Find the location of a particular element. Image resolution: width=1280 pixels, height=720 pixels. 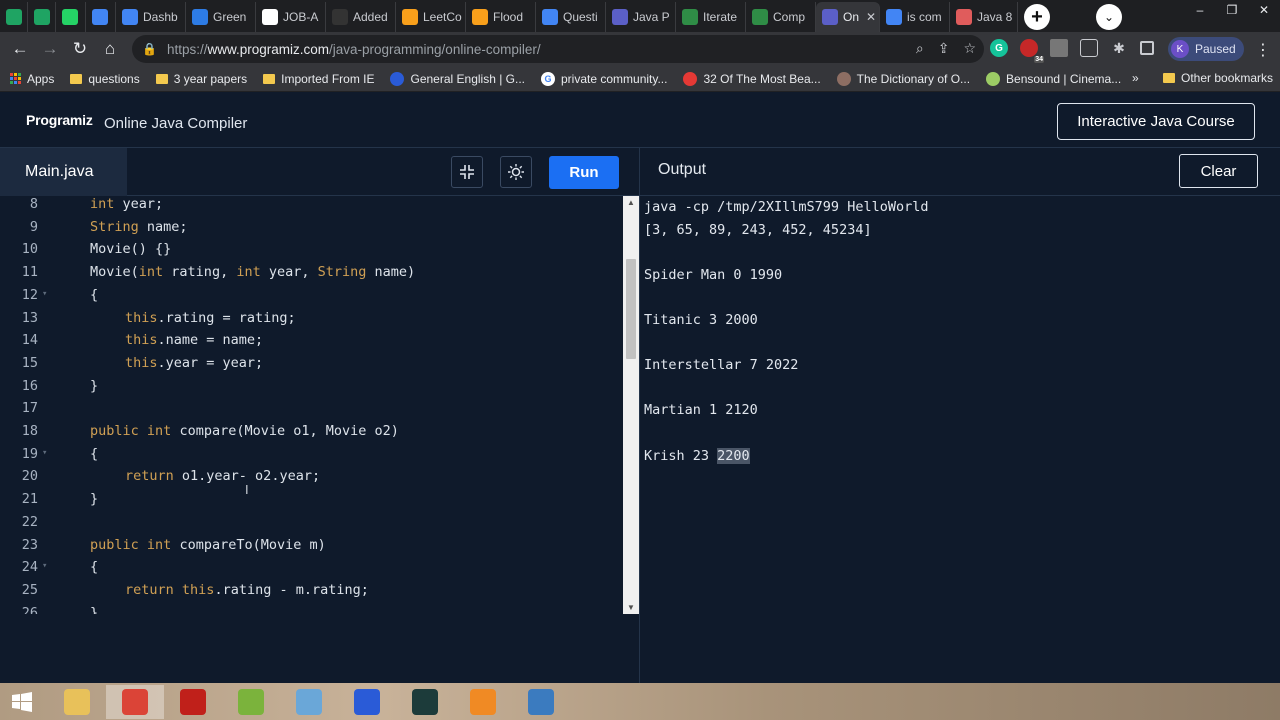

restore-icon: ❐ is located at coordinates (1232, 10).